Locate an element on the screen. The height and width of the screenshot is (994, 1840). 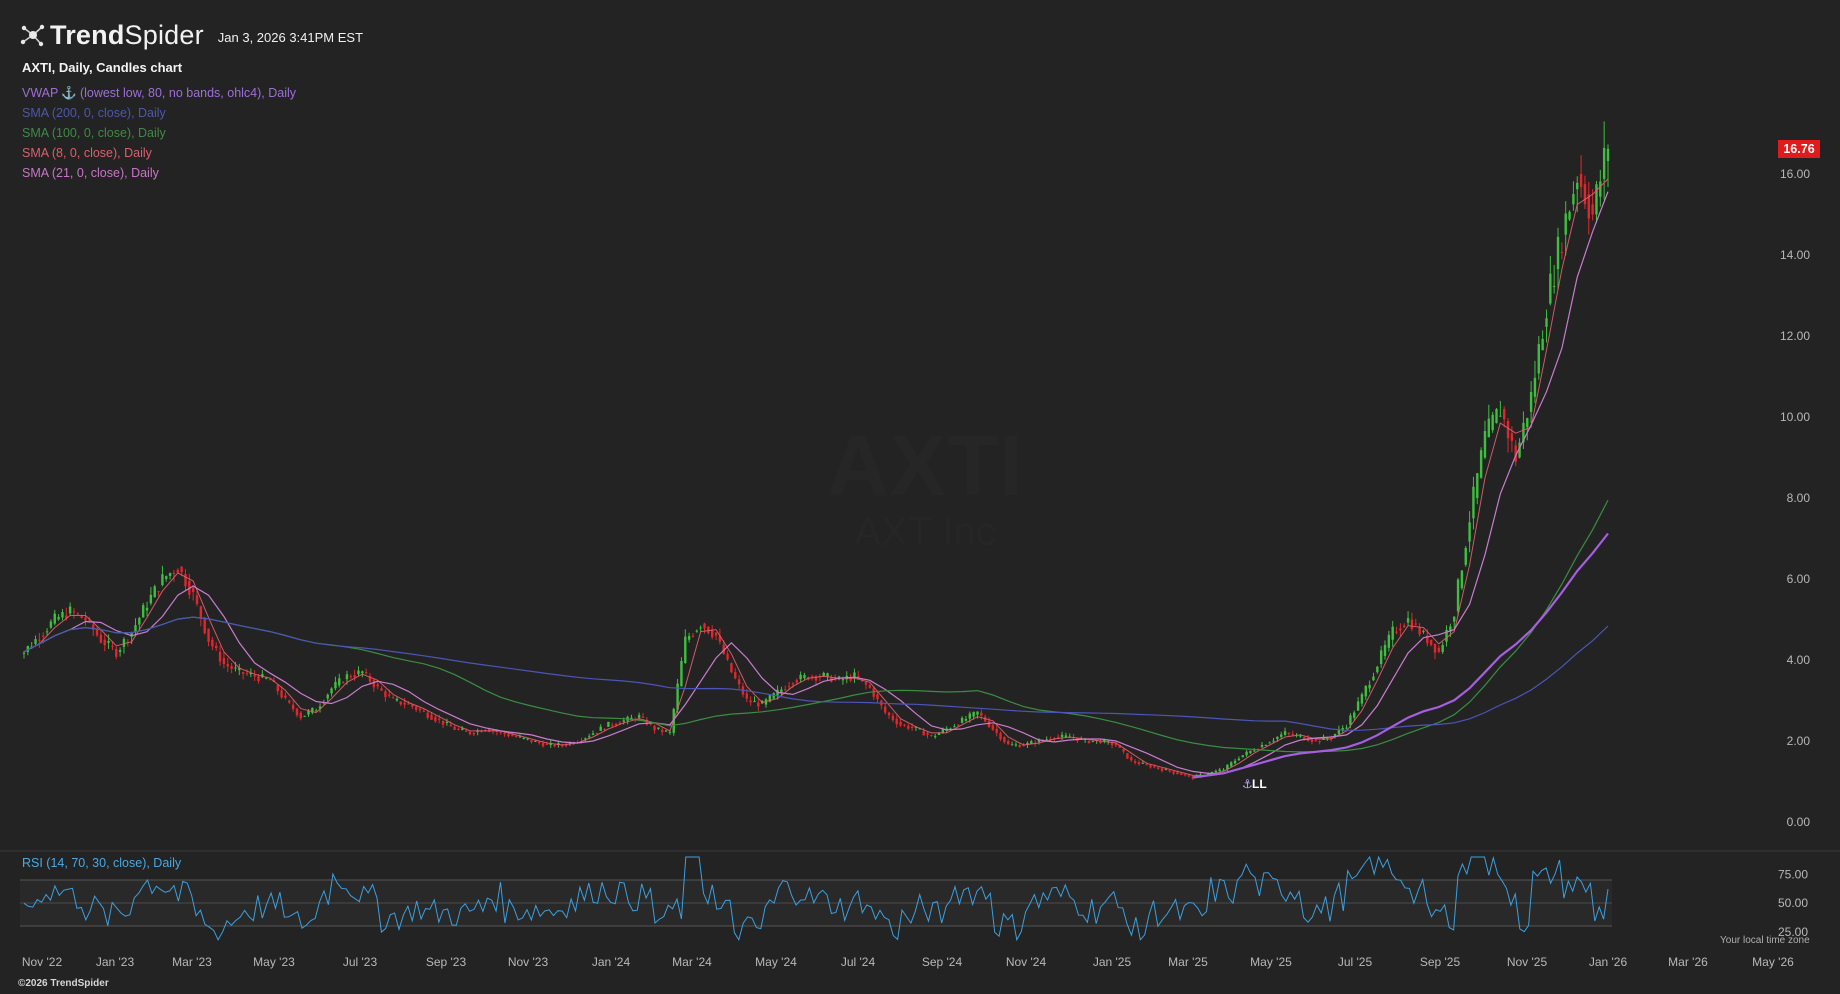
time-tick-label: Sep '23 is located at coordinates (446, 962).